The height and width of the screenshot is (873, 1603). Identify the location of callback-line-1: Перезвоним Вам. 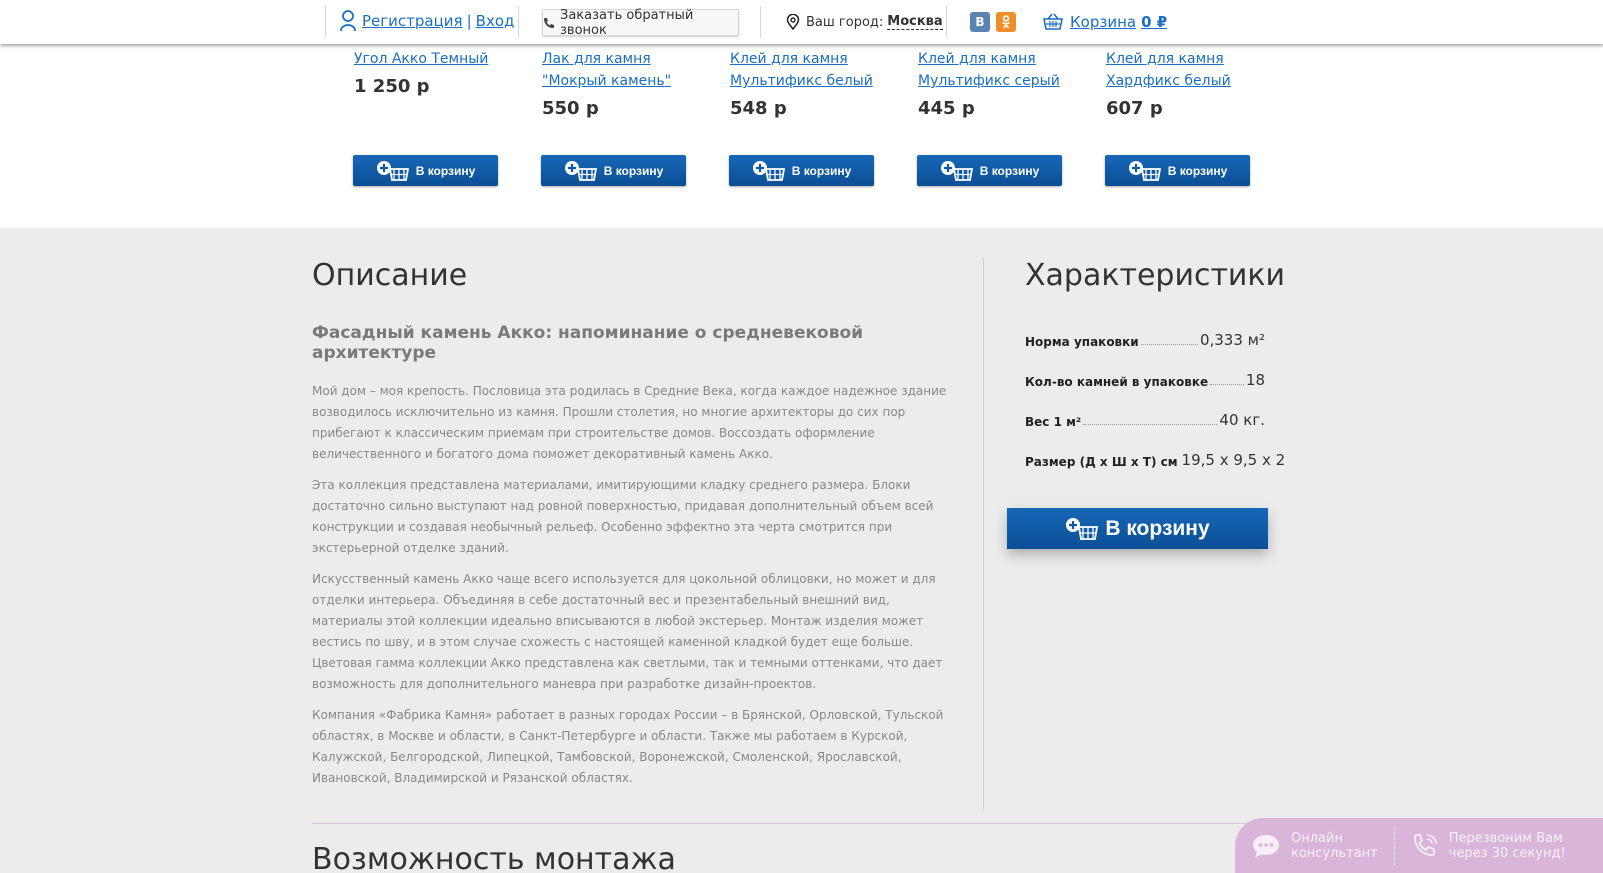
(1505, 838).